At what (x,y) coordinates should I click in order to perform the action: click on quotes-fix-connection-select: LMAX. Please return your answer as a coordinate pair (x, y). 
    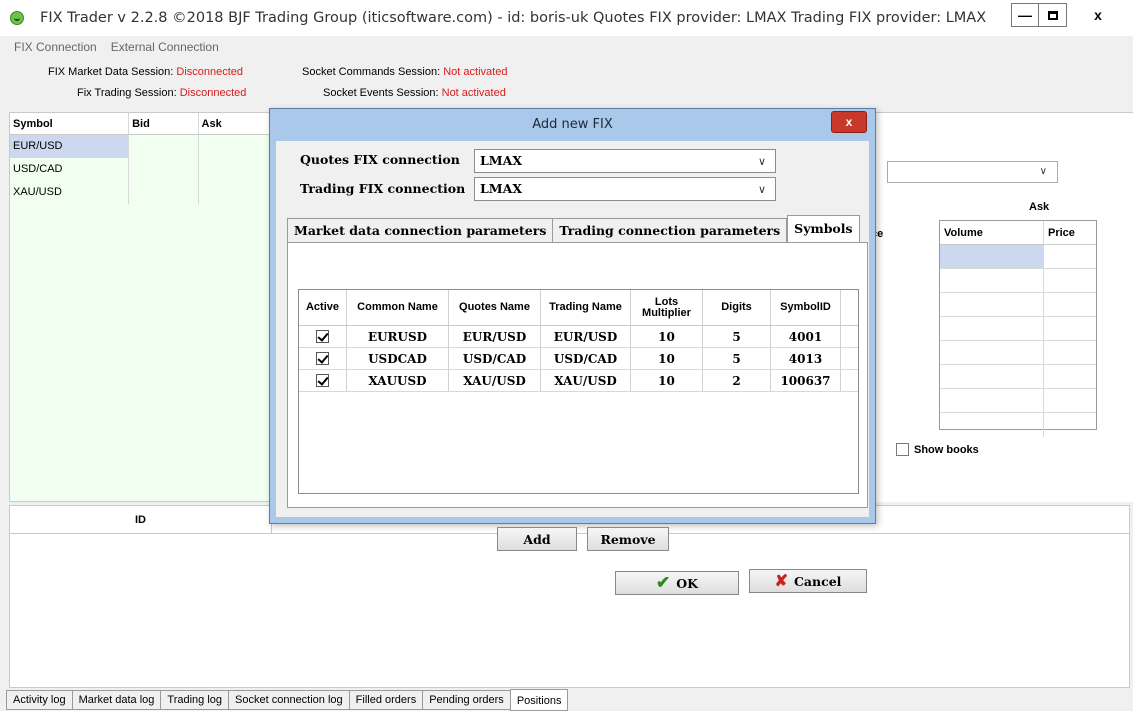
    Looking at the image, I should click on (625, 161).